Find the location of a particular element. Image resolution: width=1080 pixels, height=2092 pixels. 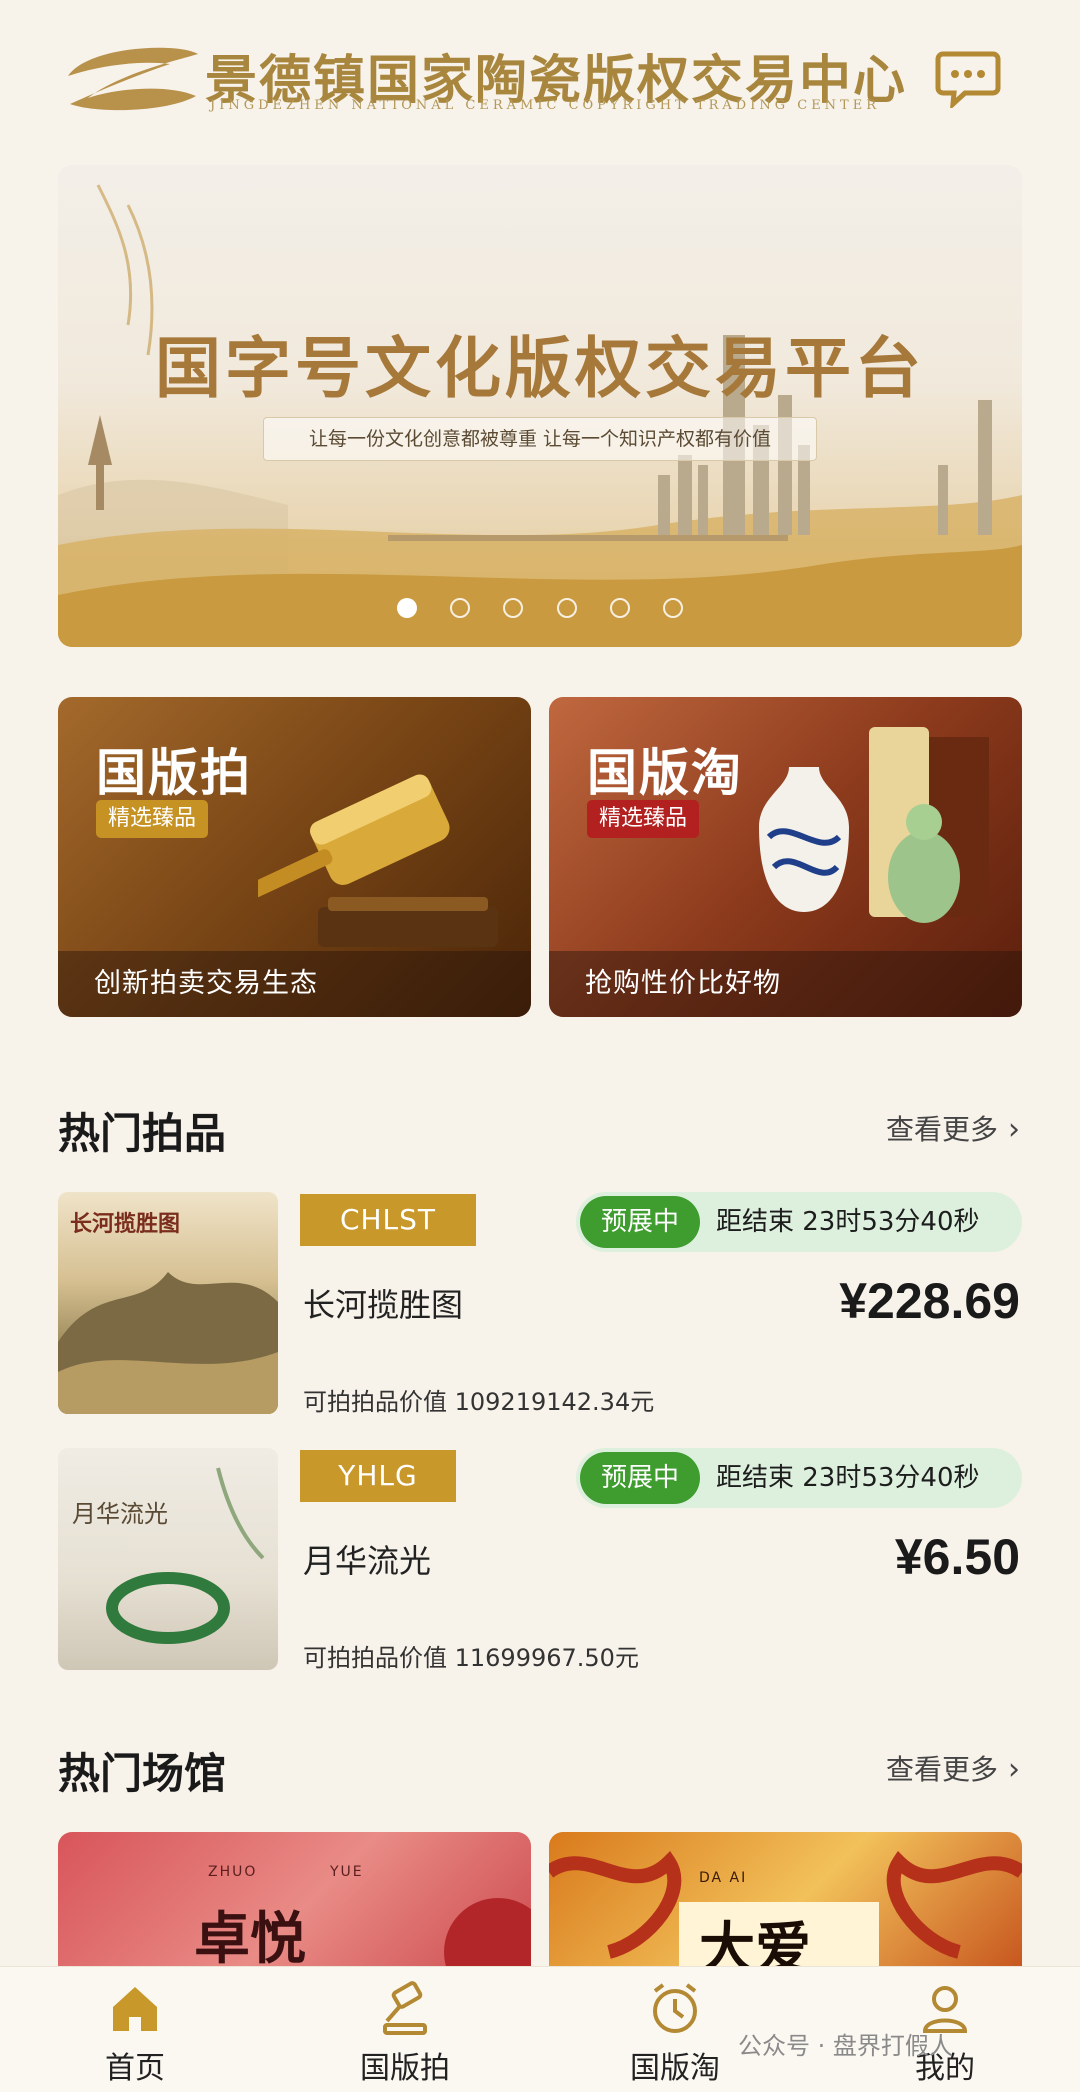

tab-label: 国版淘 is located at coordinates (675, 2068).